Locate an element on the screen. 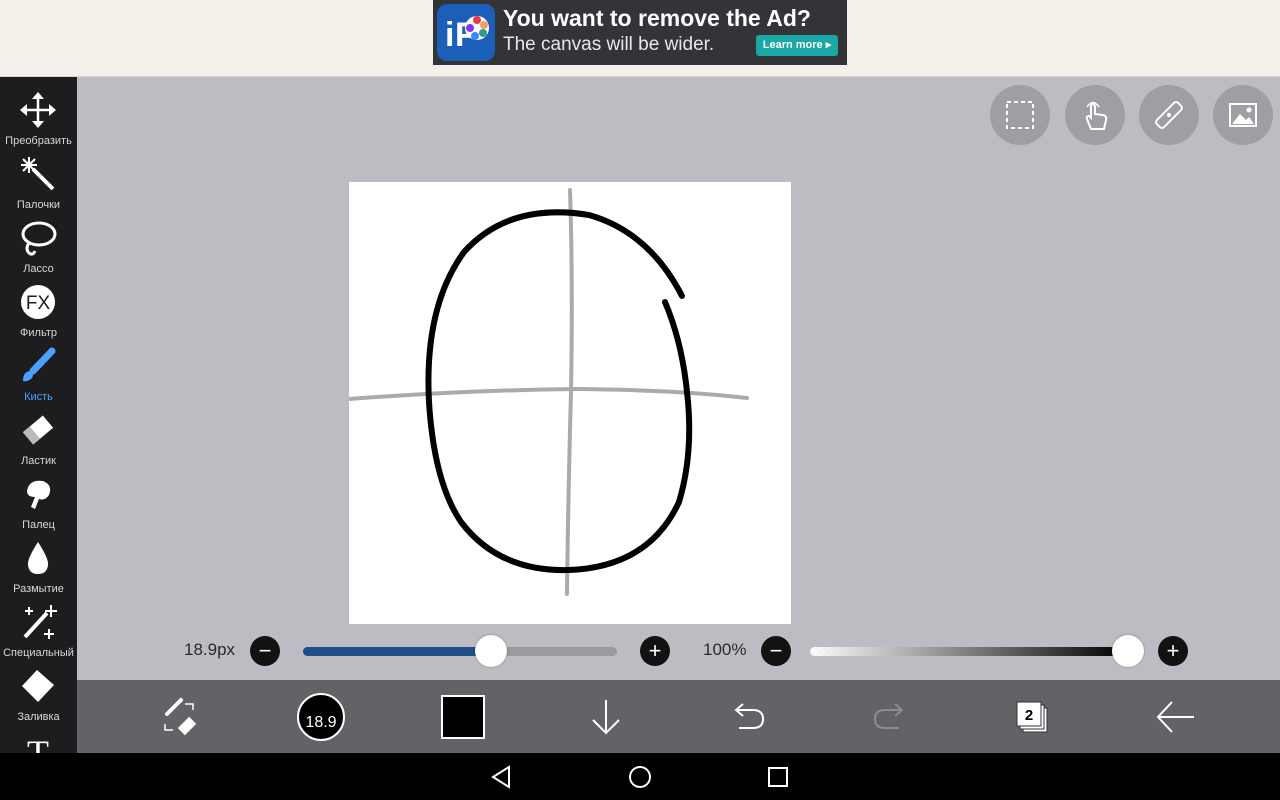 The image size is (1280, 800). learn-more-button: Learn more ▸ is located at coordinates (797, 45).